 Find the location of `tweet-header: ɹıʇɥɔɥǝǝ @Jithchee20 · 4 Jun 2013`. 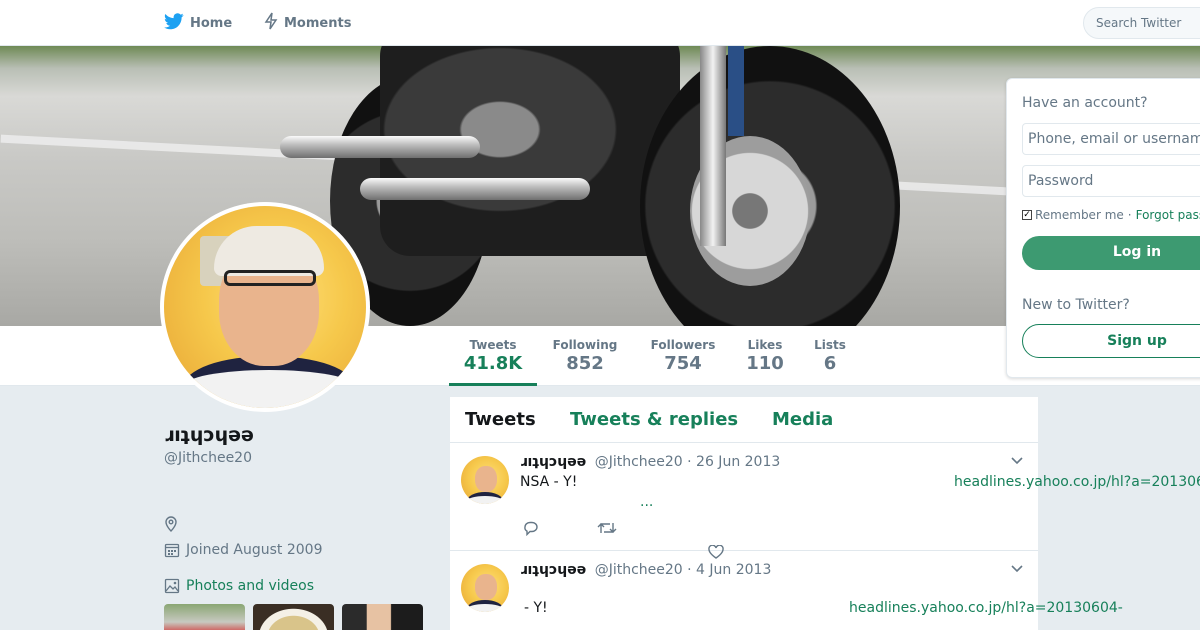

tweet-header: ɹıʇɥɔɥǝǝ @Jithchee20 · 4 Jun 2013 is located at coordinates (645, 570).